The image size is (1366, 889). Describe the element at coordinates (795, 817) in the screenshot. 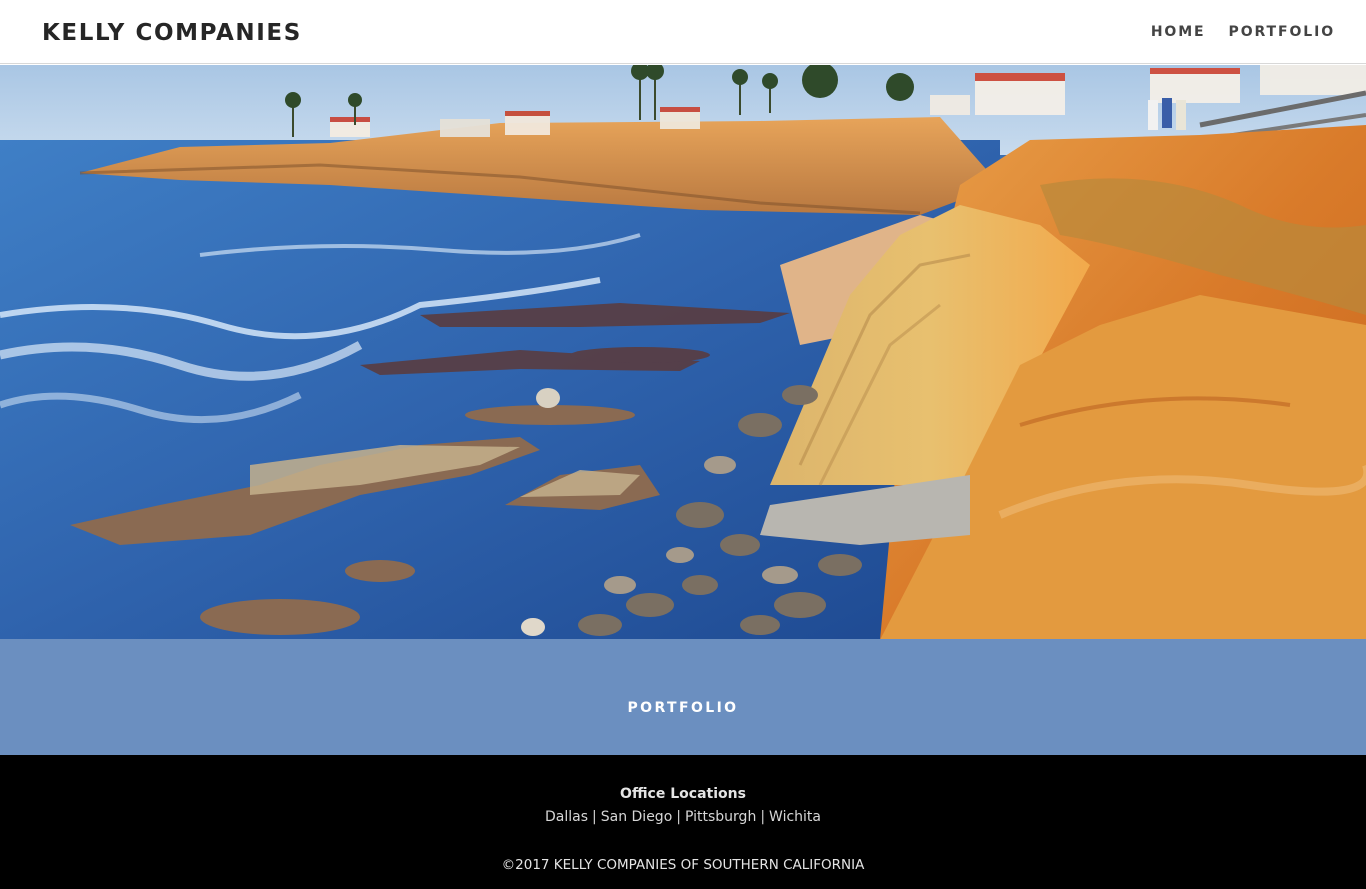

I see `office-wichita: Wichita` at that location.